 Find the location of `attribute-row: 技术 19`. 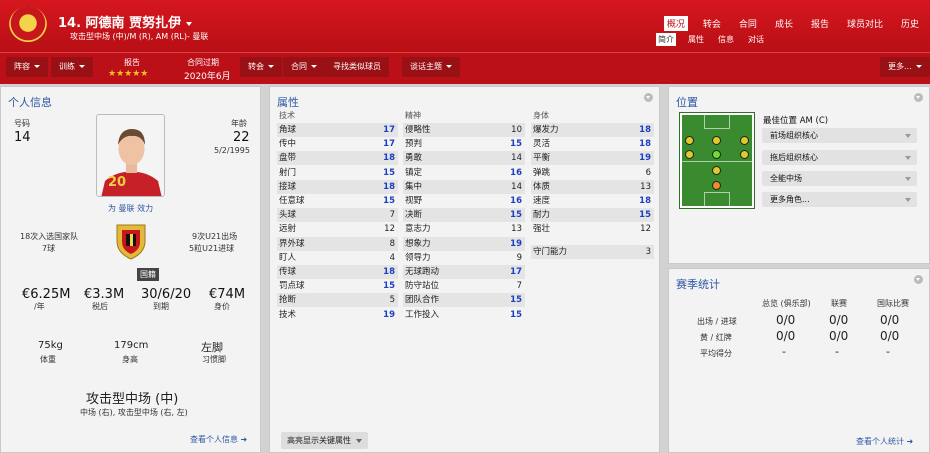

attribute-row: 技术 19 is located at coordinates (337, 314).